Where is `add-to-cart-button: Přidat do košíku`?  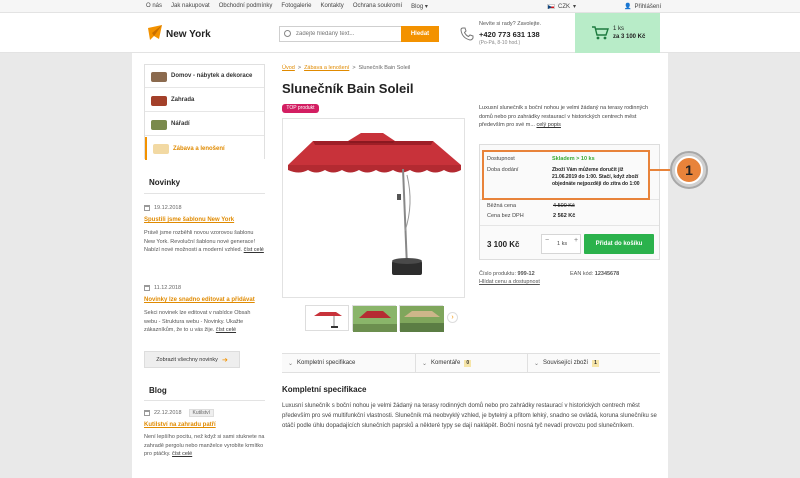 add-to-cart-button: Přidat do košíku is located at coordinates (619, 244).